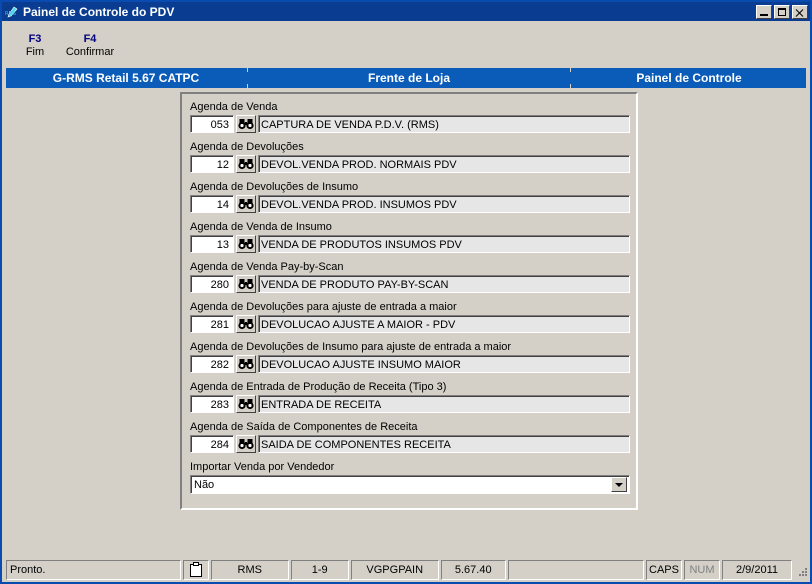 Image resolution: width=812 pixels, height=584 pixels. I want to click on status-date-cell: 2/9/2011, so click(757, 569).